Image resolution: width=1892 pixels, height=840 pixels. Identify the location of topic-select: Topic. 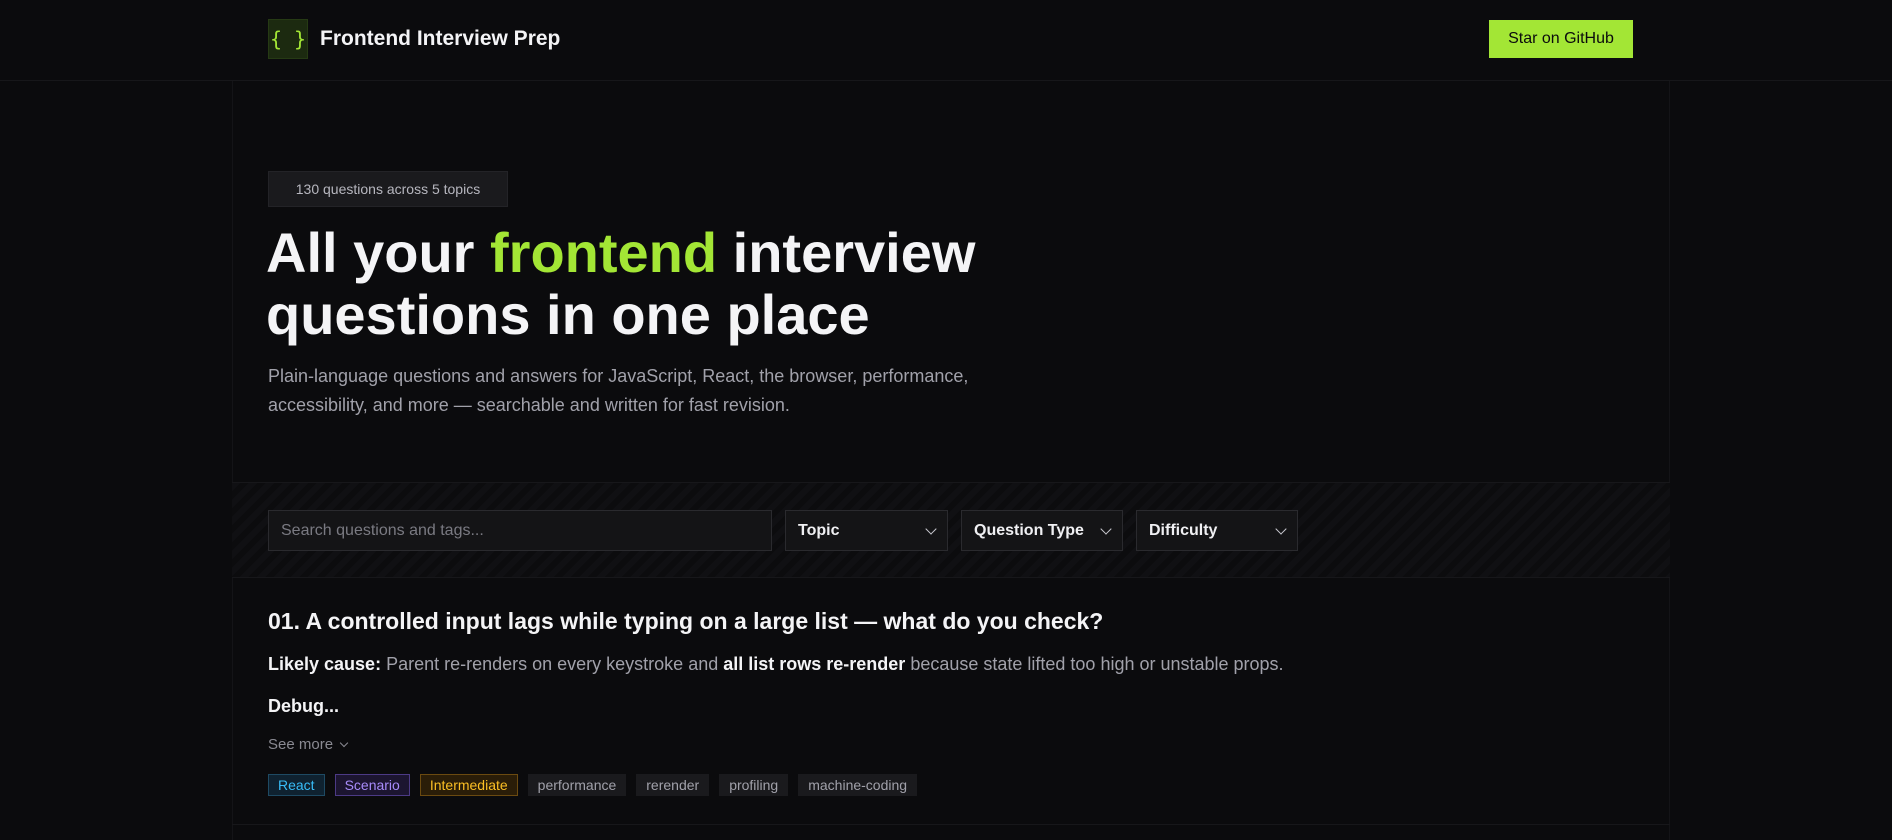
(866, 530).